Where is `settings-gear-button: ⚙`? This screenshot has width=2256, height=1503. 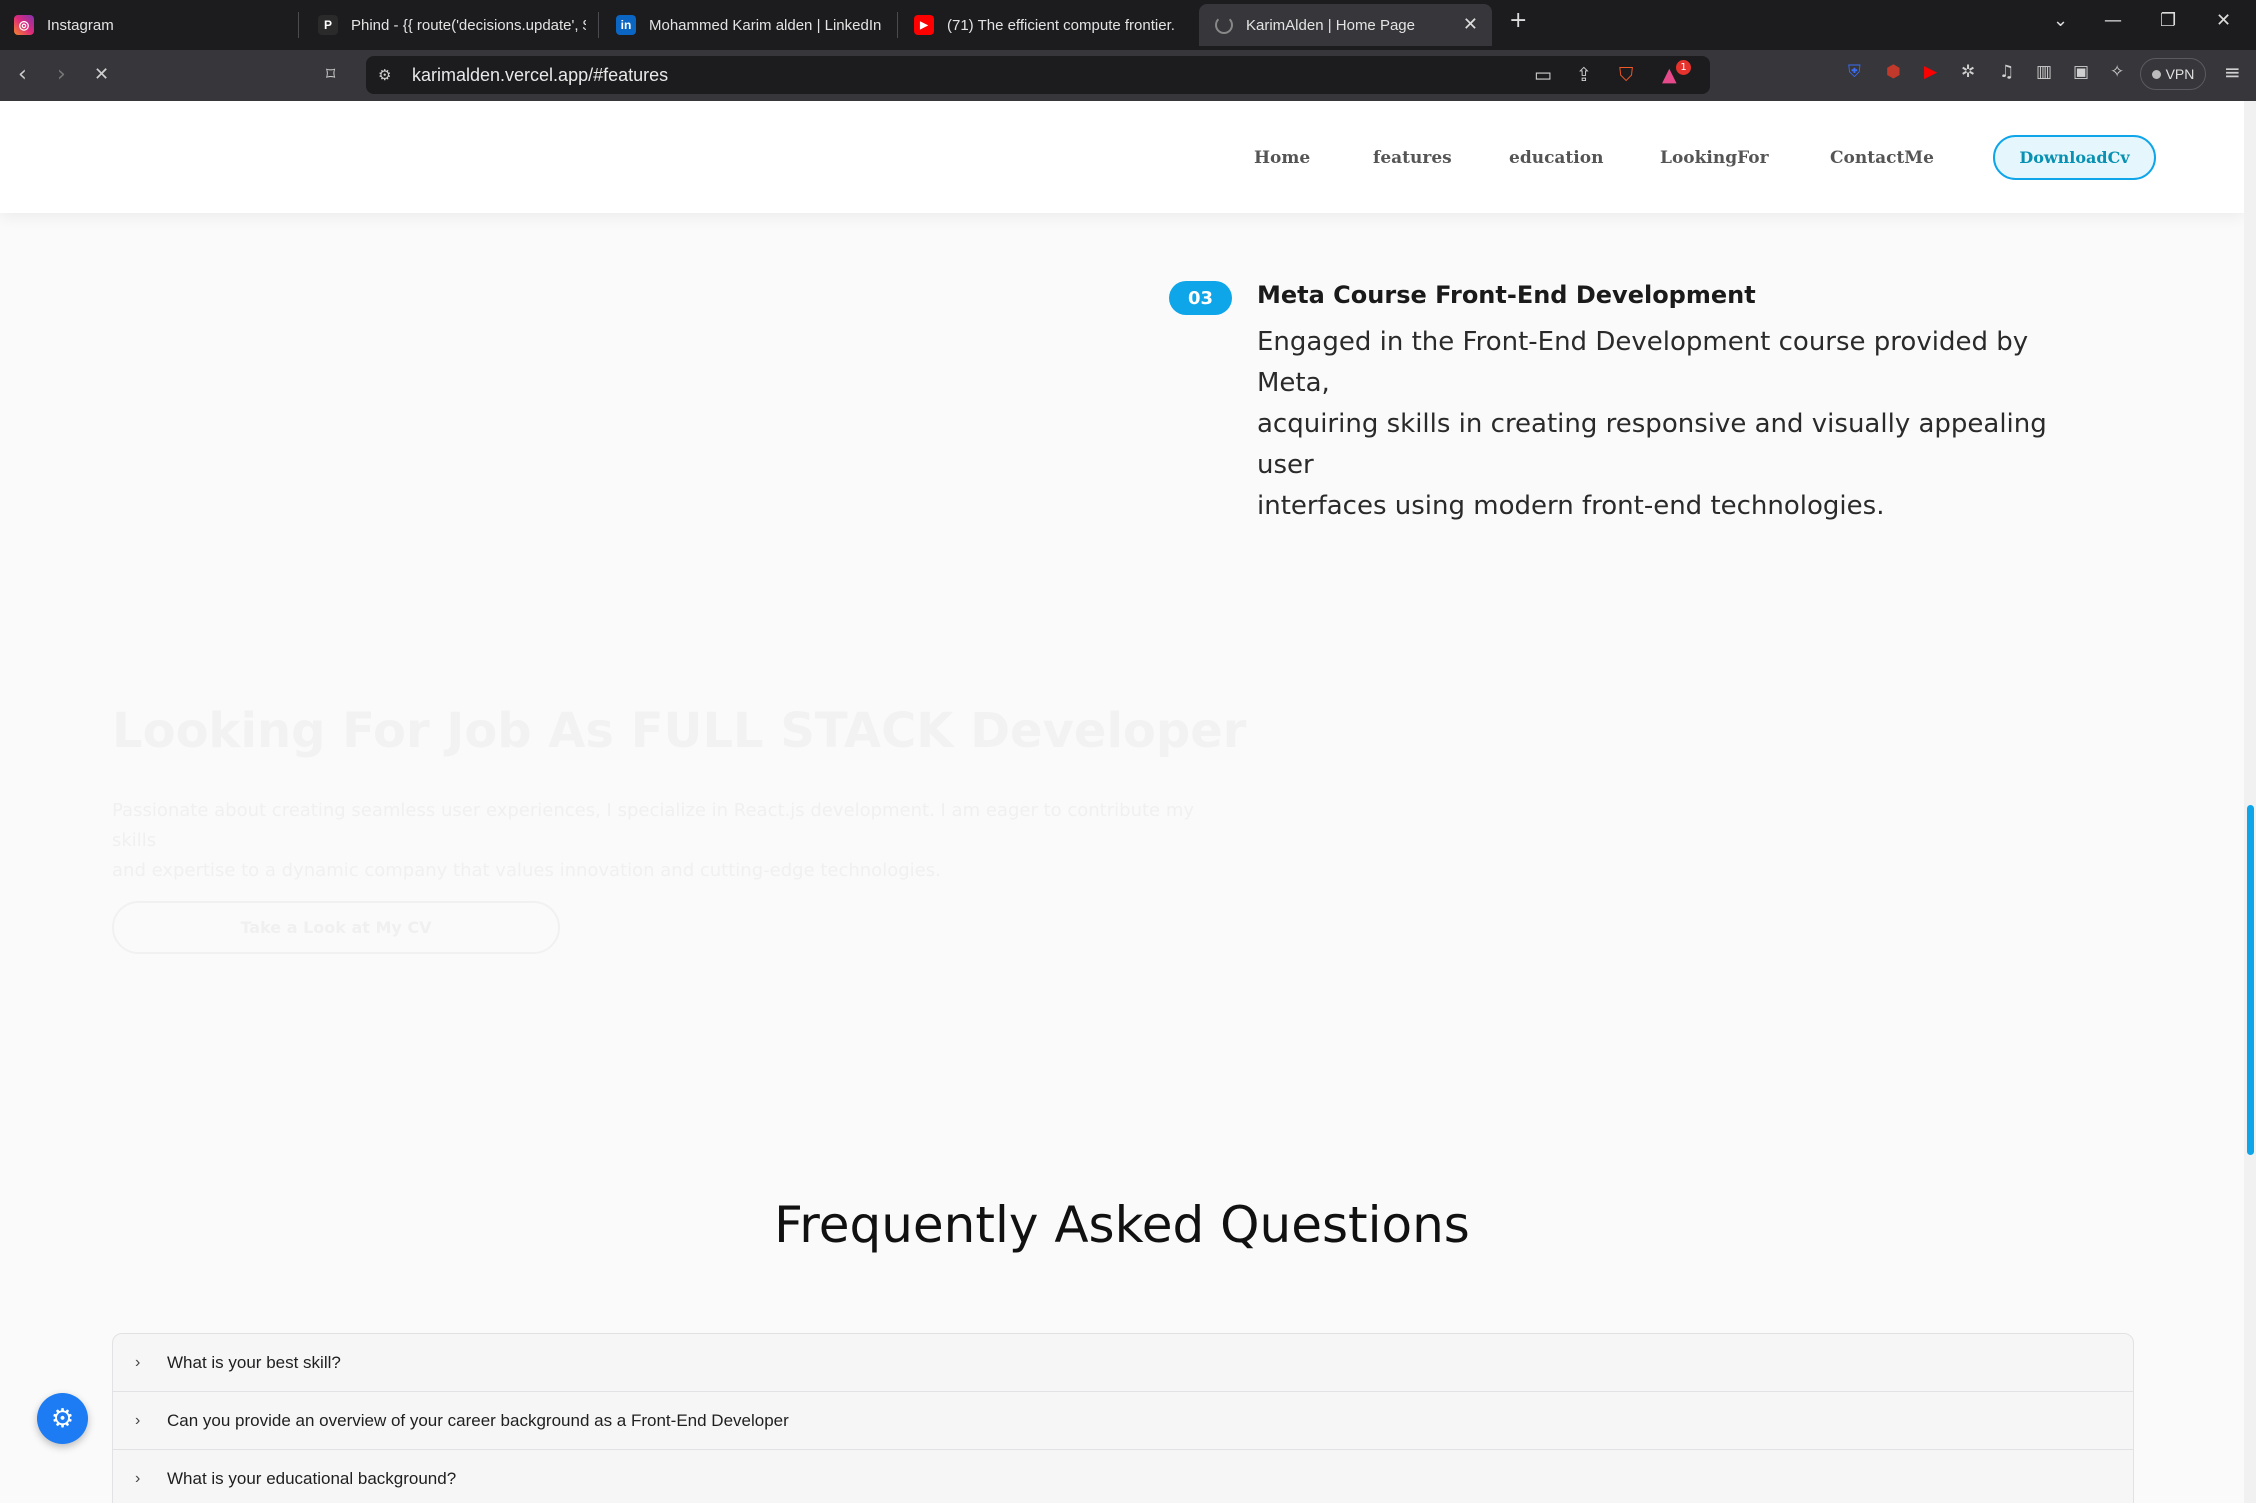
settings-gear-button: ⚙ is located at coordinates (62, 1418).